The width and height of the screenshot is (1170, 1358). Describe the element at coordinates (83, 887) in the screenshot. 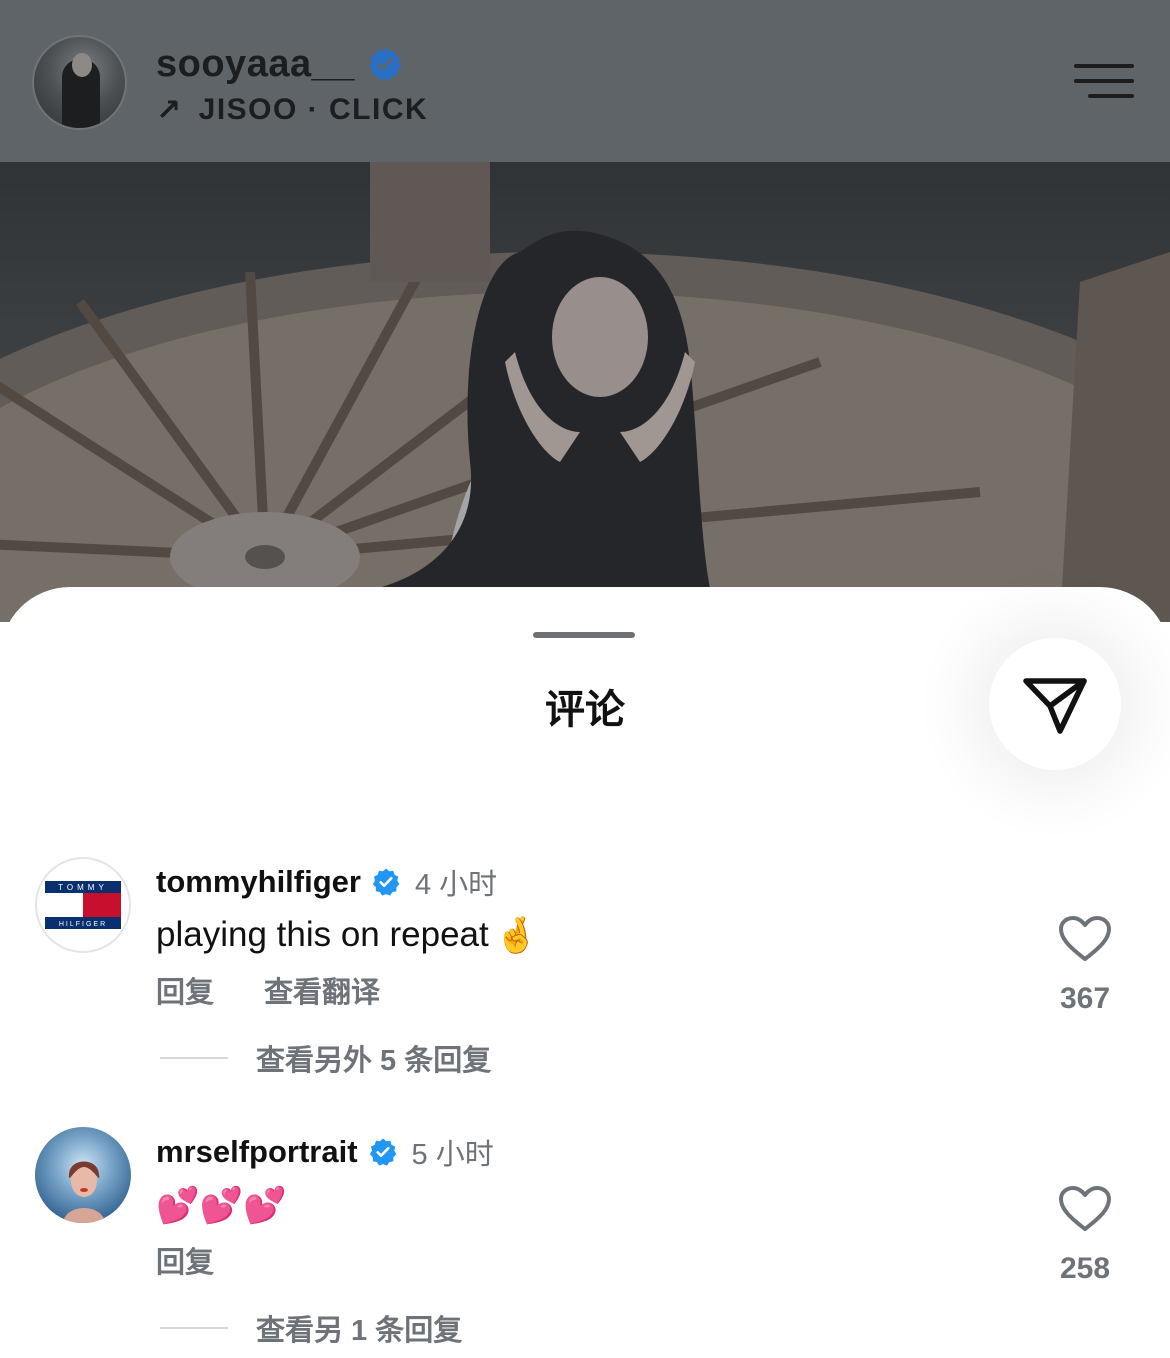

I see `logo-text-top: TOMMY` at that location.